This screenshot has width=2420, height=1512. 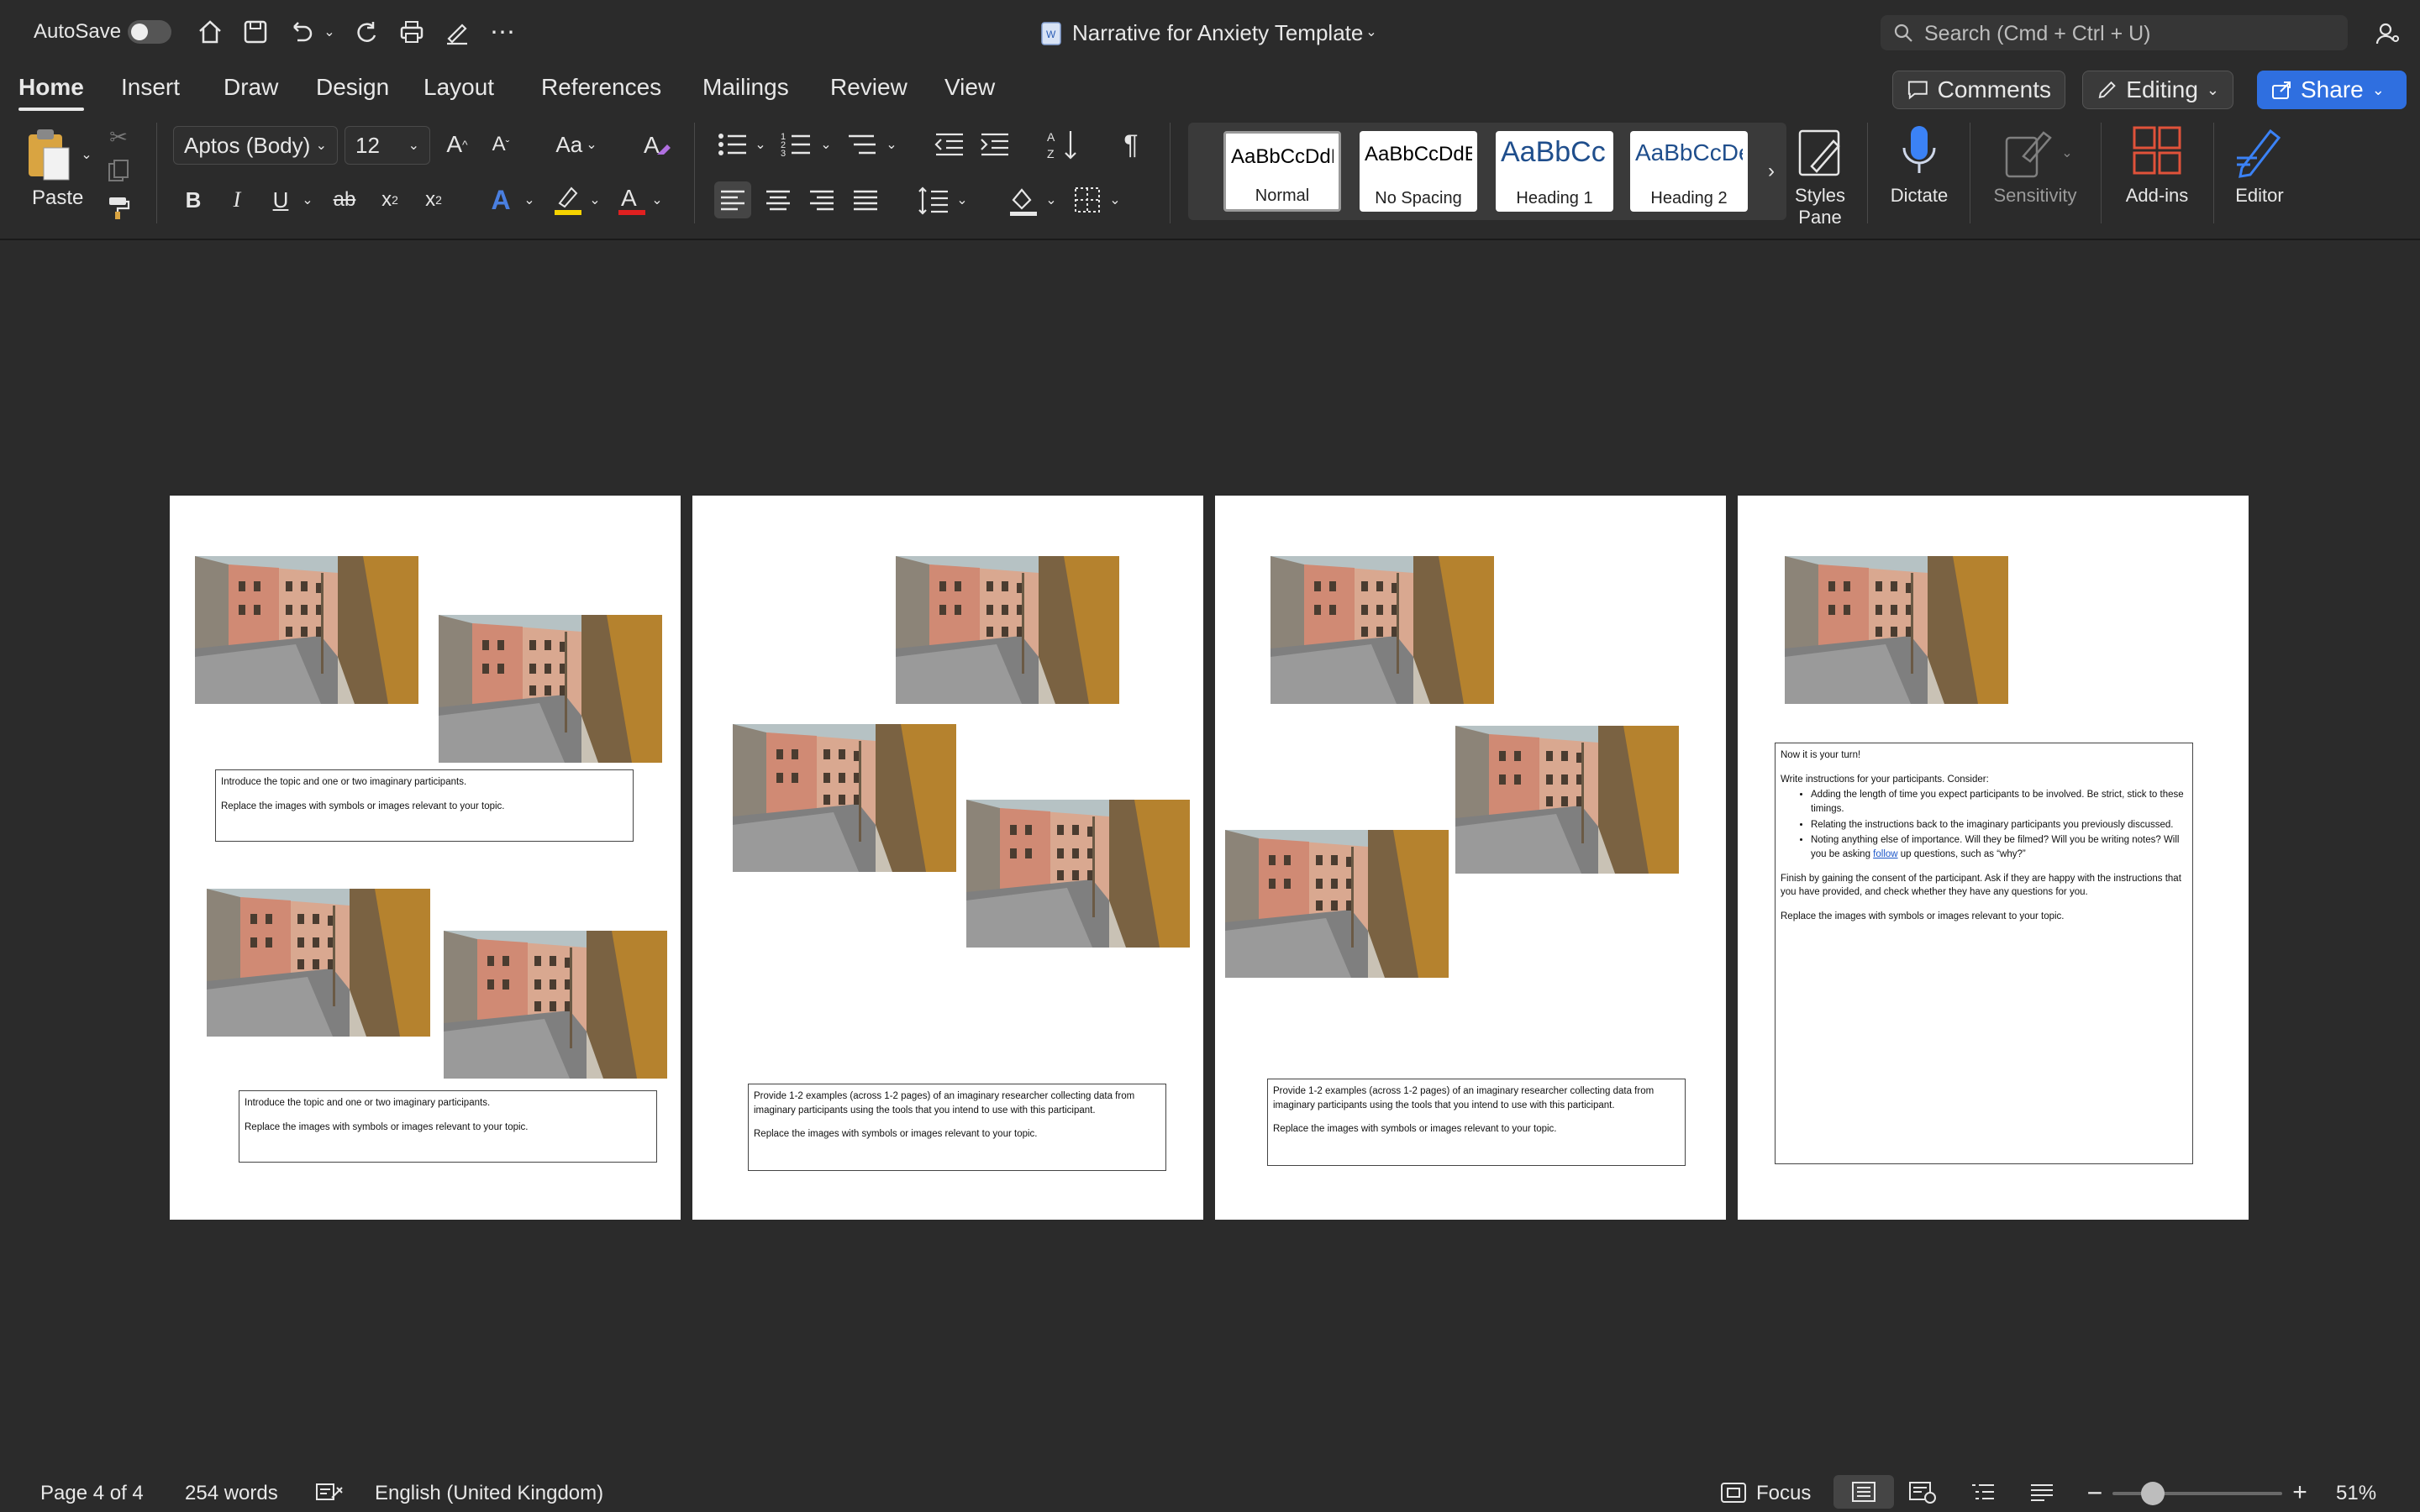 I want to click on print-layout-view-icon, so click(x=1863, y=1492).